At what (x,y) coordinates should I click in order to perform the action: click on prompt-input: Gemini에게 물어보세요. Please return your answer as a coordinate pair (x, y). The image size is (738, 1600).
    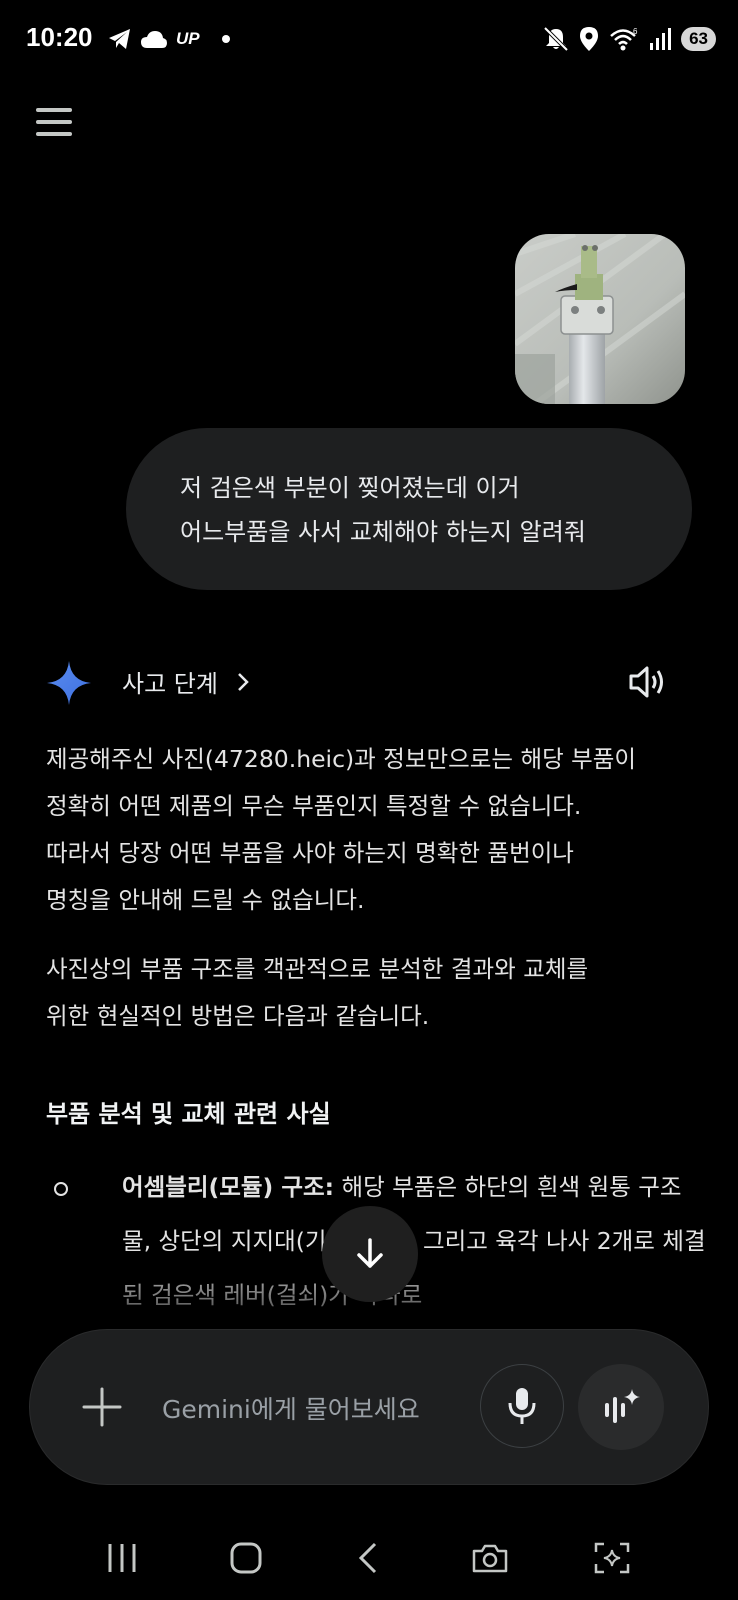
    Looking at the image, I should click on (291, 1408).